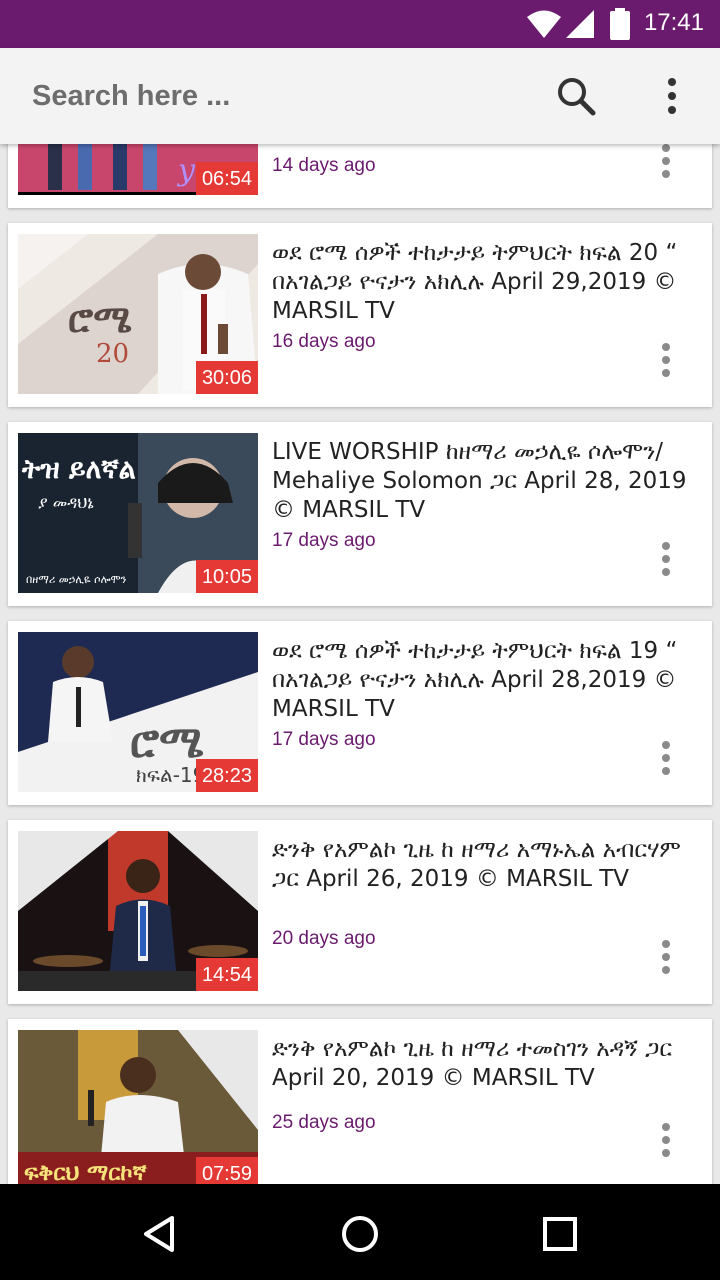 The width and height of the screenshot is (720, 1280). What do you see at coordinates (112, 354) in the screenshot?
I see `thumb-caption: 20` at bounding box center [112, 354].